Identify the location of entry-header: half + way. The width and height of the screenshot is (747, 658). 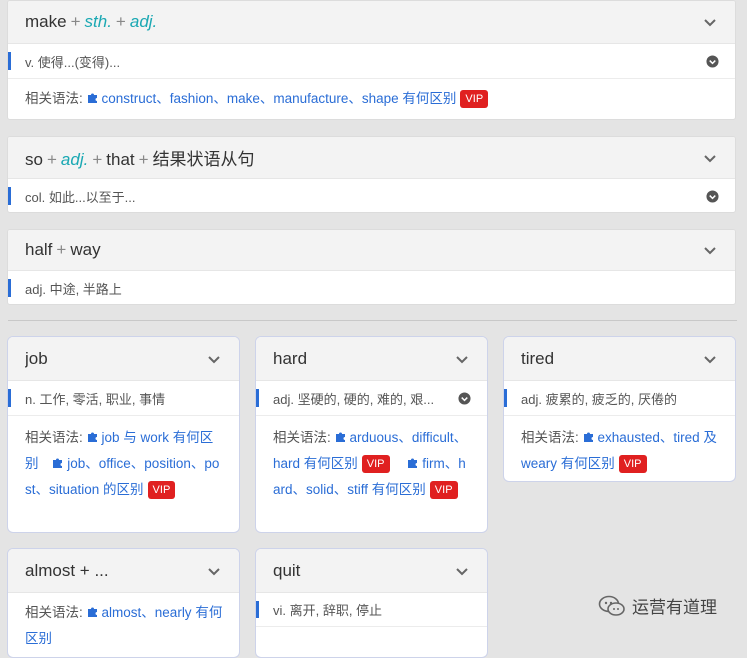
(371, 250).